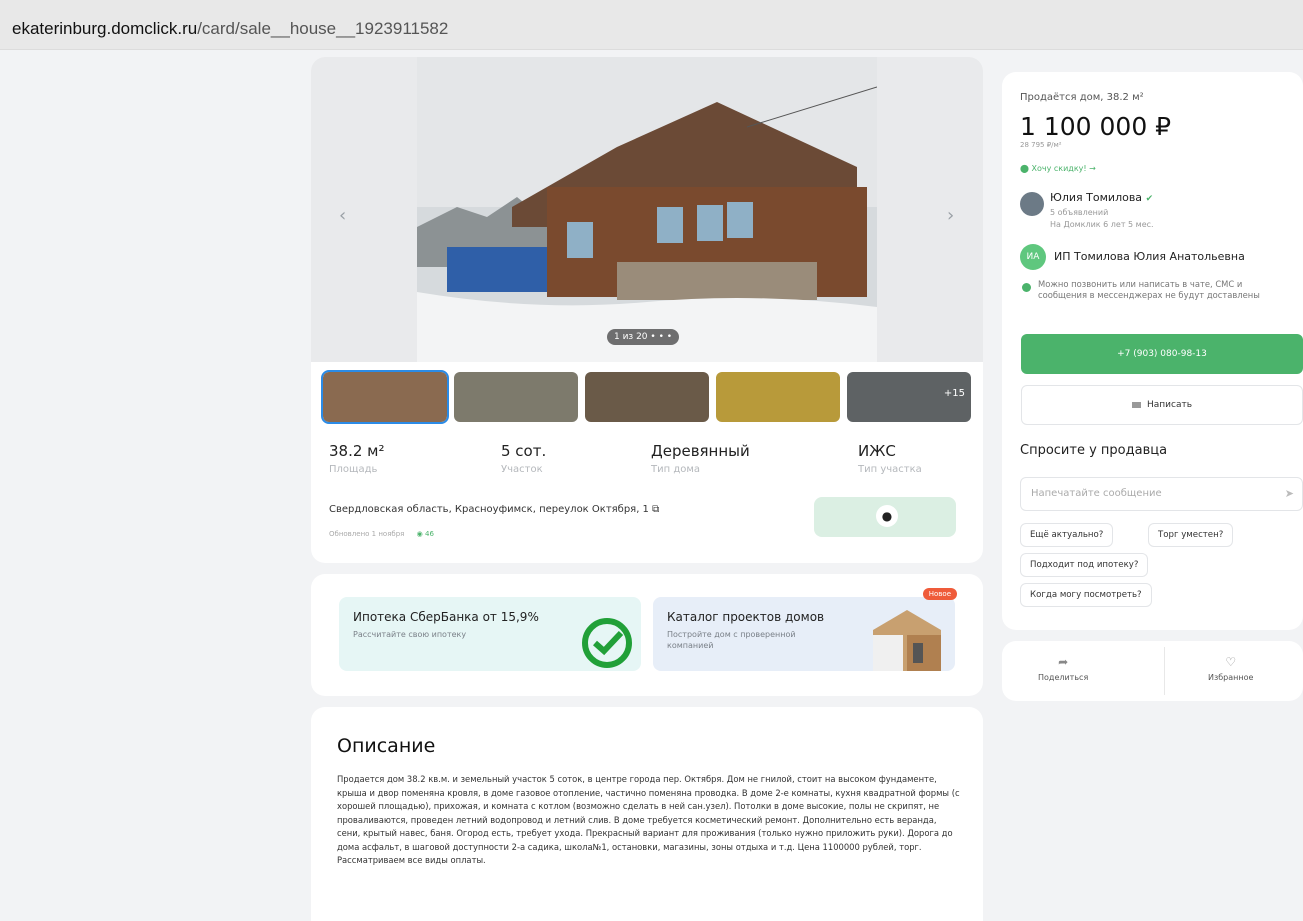  I want to click on next-photo-arrow-icon: ›, so click(950, 215).